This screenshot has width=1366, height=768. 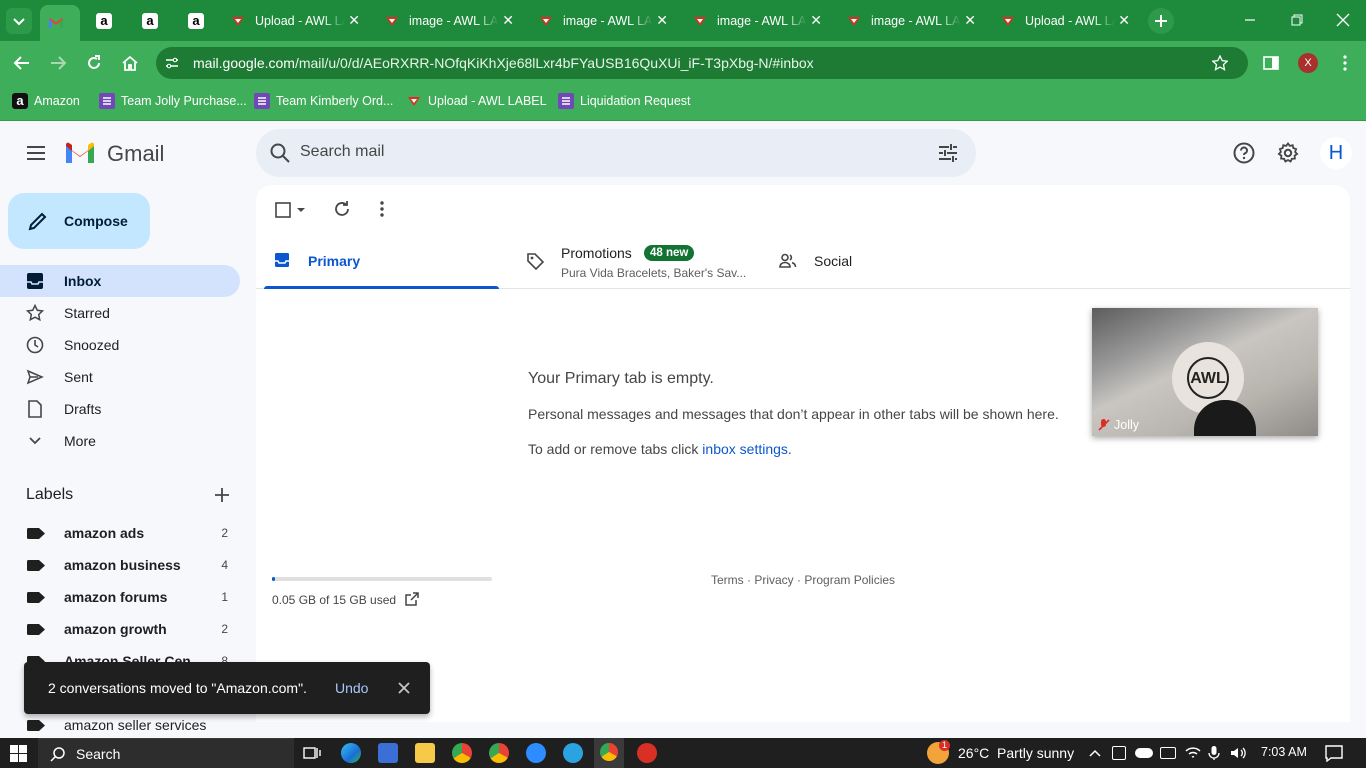 I want to click on account-avatar: H, so click(x=1336, y=153).